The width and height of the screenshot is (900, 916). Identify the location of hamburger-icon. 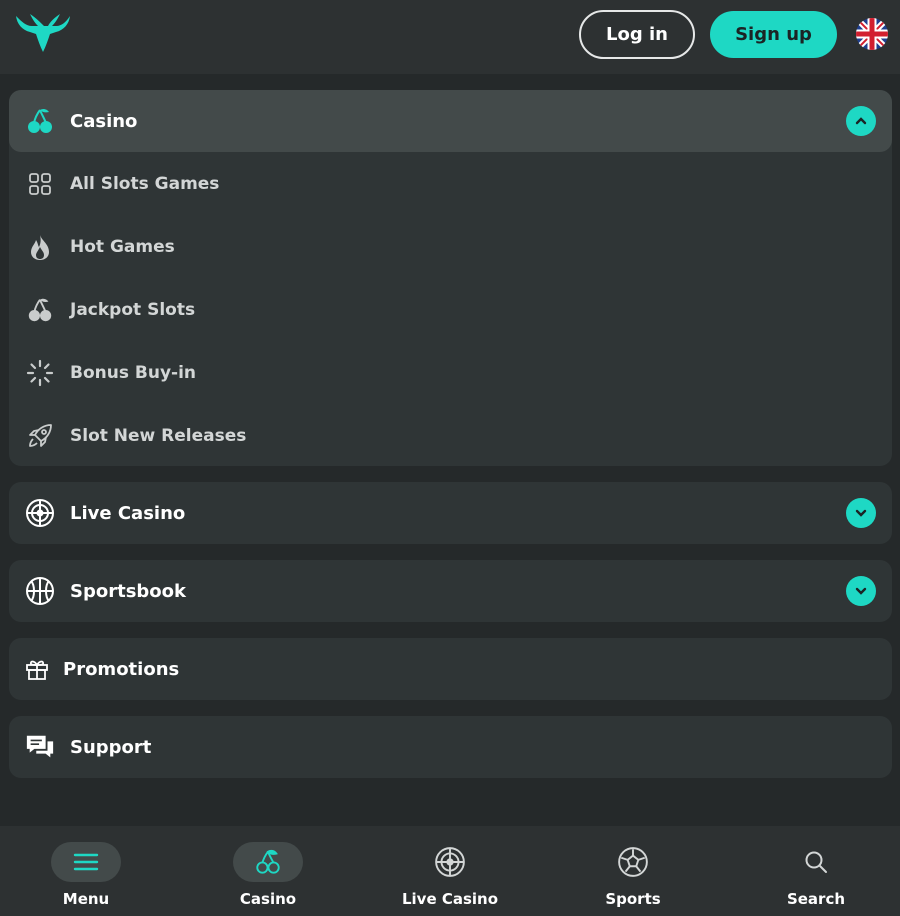
(86, 862).